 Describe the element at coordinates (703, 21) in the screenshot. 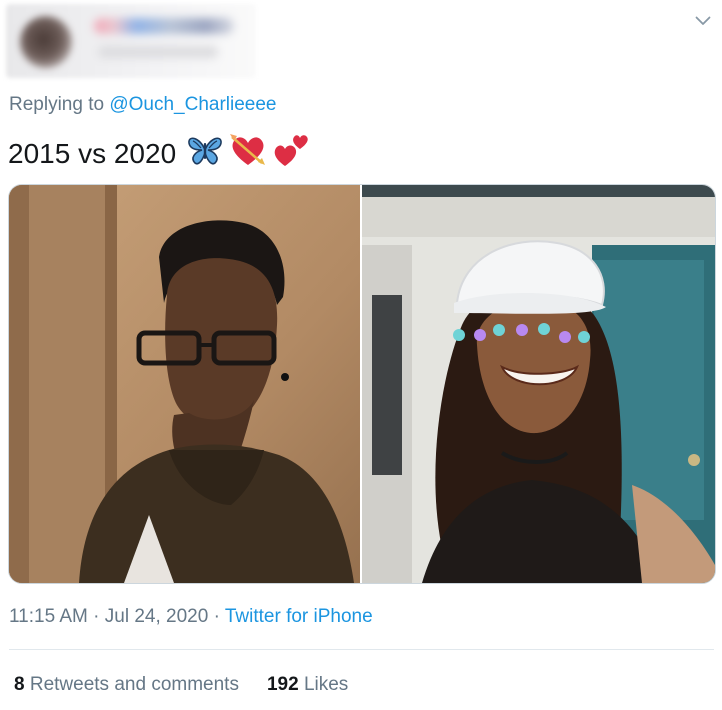

I see `chevron-down-icon` at that location.